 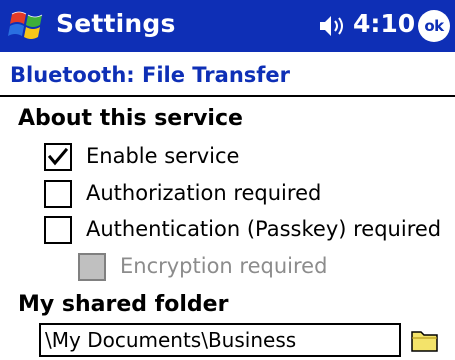 I want to click on page-header: Bluetooth: File Transfer, so click(x=227, y=74).